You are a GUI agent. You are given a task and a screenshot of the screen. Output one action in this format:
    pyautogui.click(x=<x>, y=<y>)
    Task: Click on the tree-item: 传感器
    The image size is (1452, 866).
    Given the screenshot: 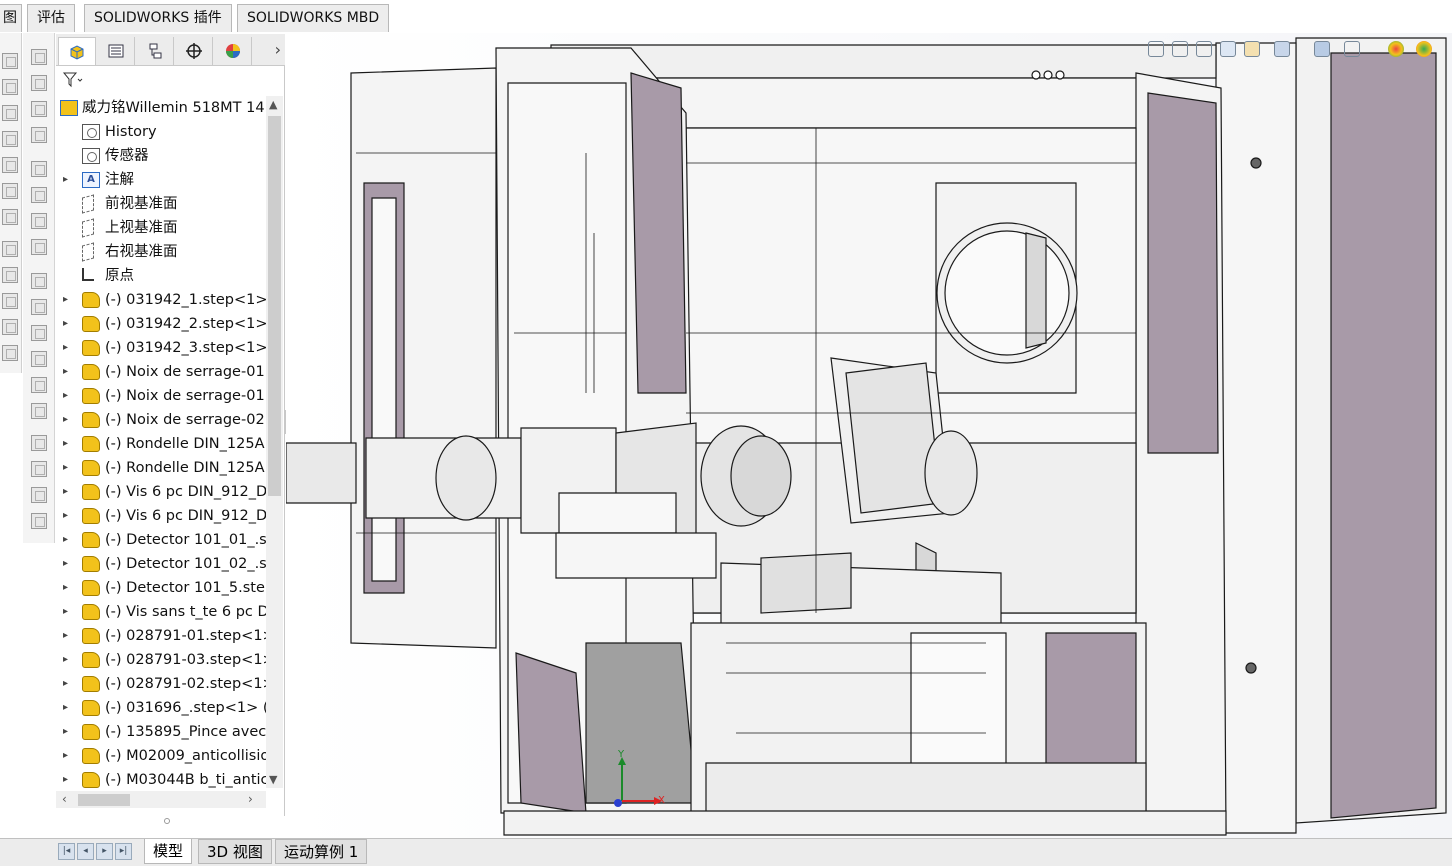 What is the action you would take?
    pyautogui.click(x=161, y=156)
    